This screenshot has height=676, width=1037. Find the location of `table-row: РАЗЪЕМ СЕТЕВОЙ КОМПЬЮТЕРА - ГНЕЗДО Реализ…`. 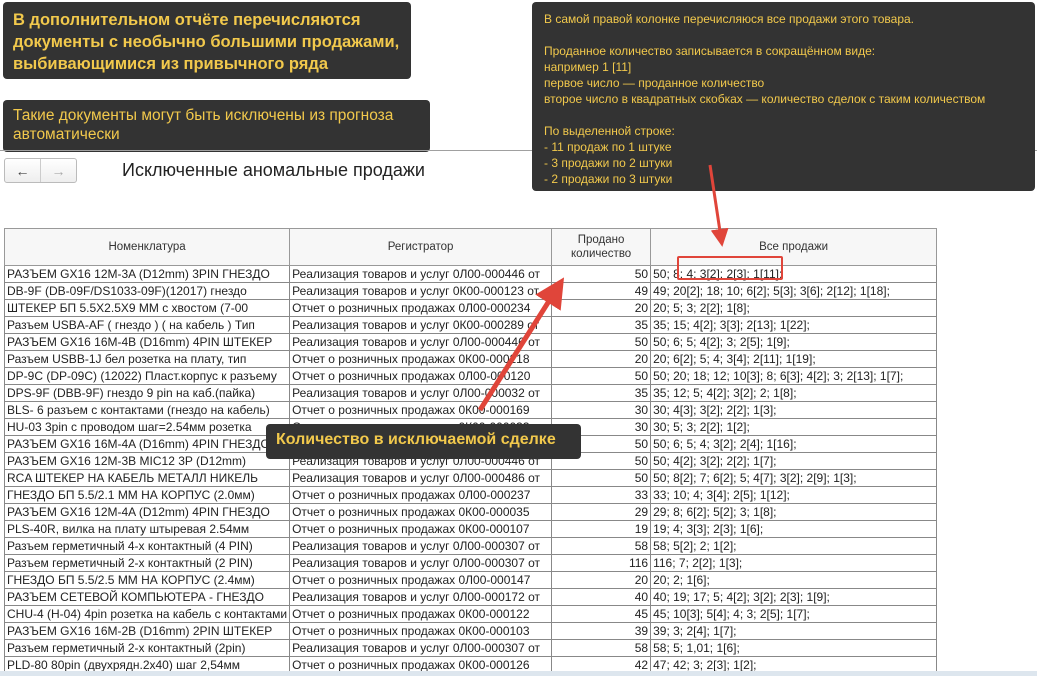

table-row: РАЗЪЕМ СЕТЕВОЙ КОМПЬЮТЕРА - ГНЕЗДО Реализ… is located at coordinates (470, 597).